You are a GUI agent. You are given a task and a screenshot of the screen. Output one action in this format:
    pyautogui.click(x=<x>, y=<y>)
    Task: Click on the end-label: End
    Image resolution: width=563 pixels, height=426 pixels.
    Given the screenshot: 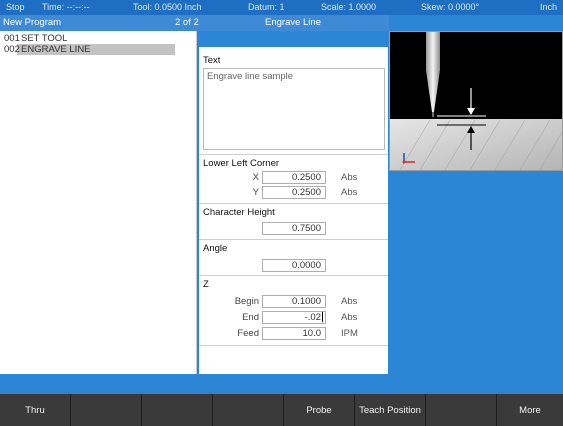 What is the action you would take?
    pyautogui.click(x=250, y=317)
    